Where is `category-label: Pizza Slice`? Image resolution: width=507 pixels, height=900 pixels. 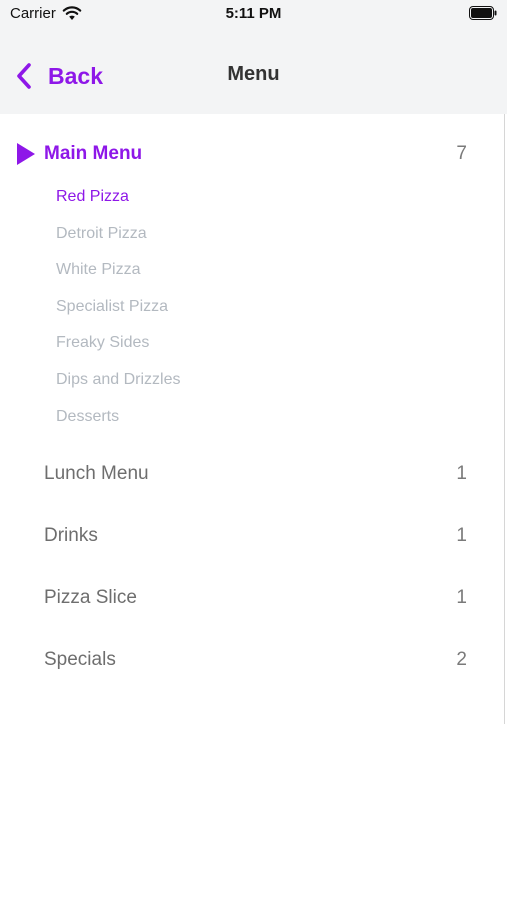
category-label: Pizza Slice is located at coordinates (90, 597).